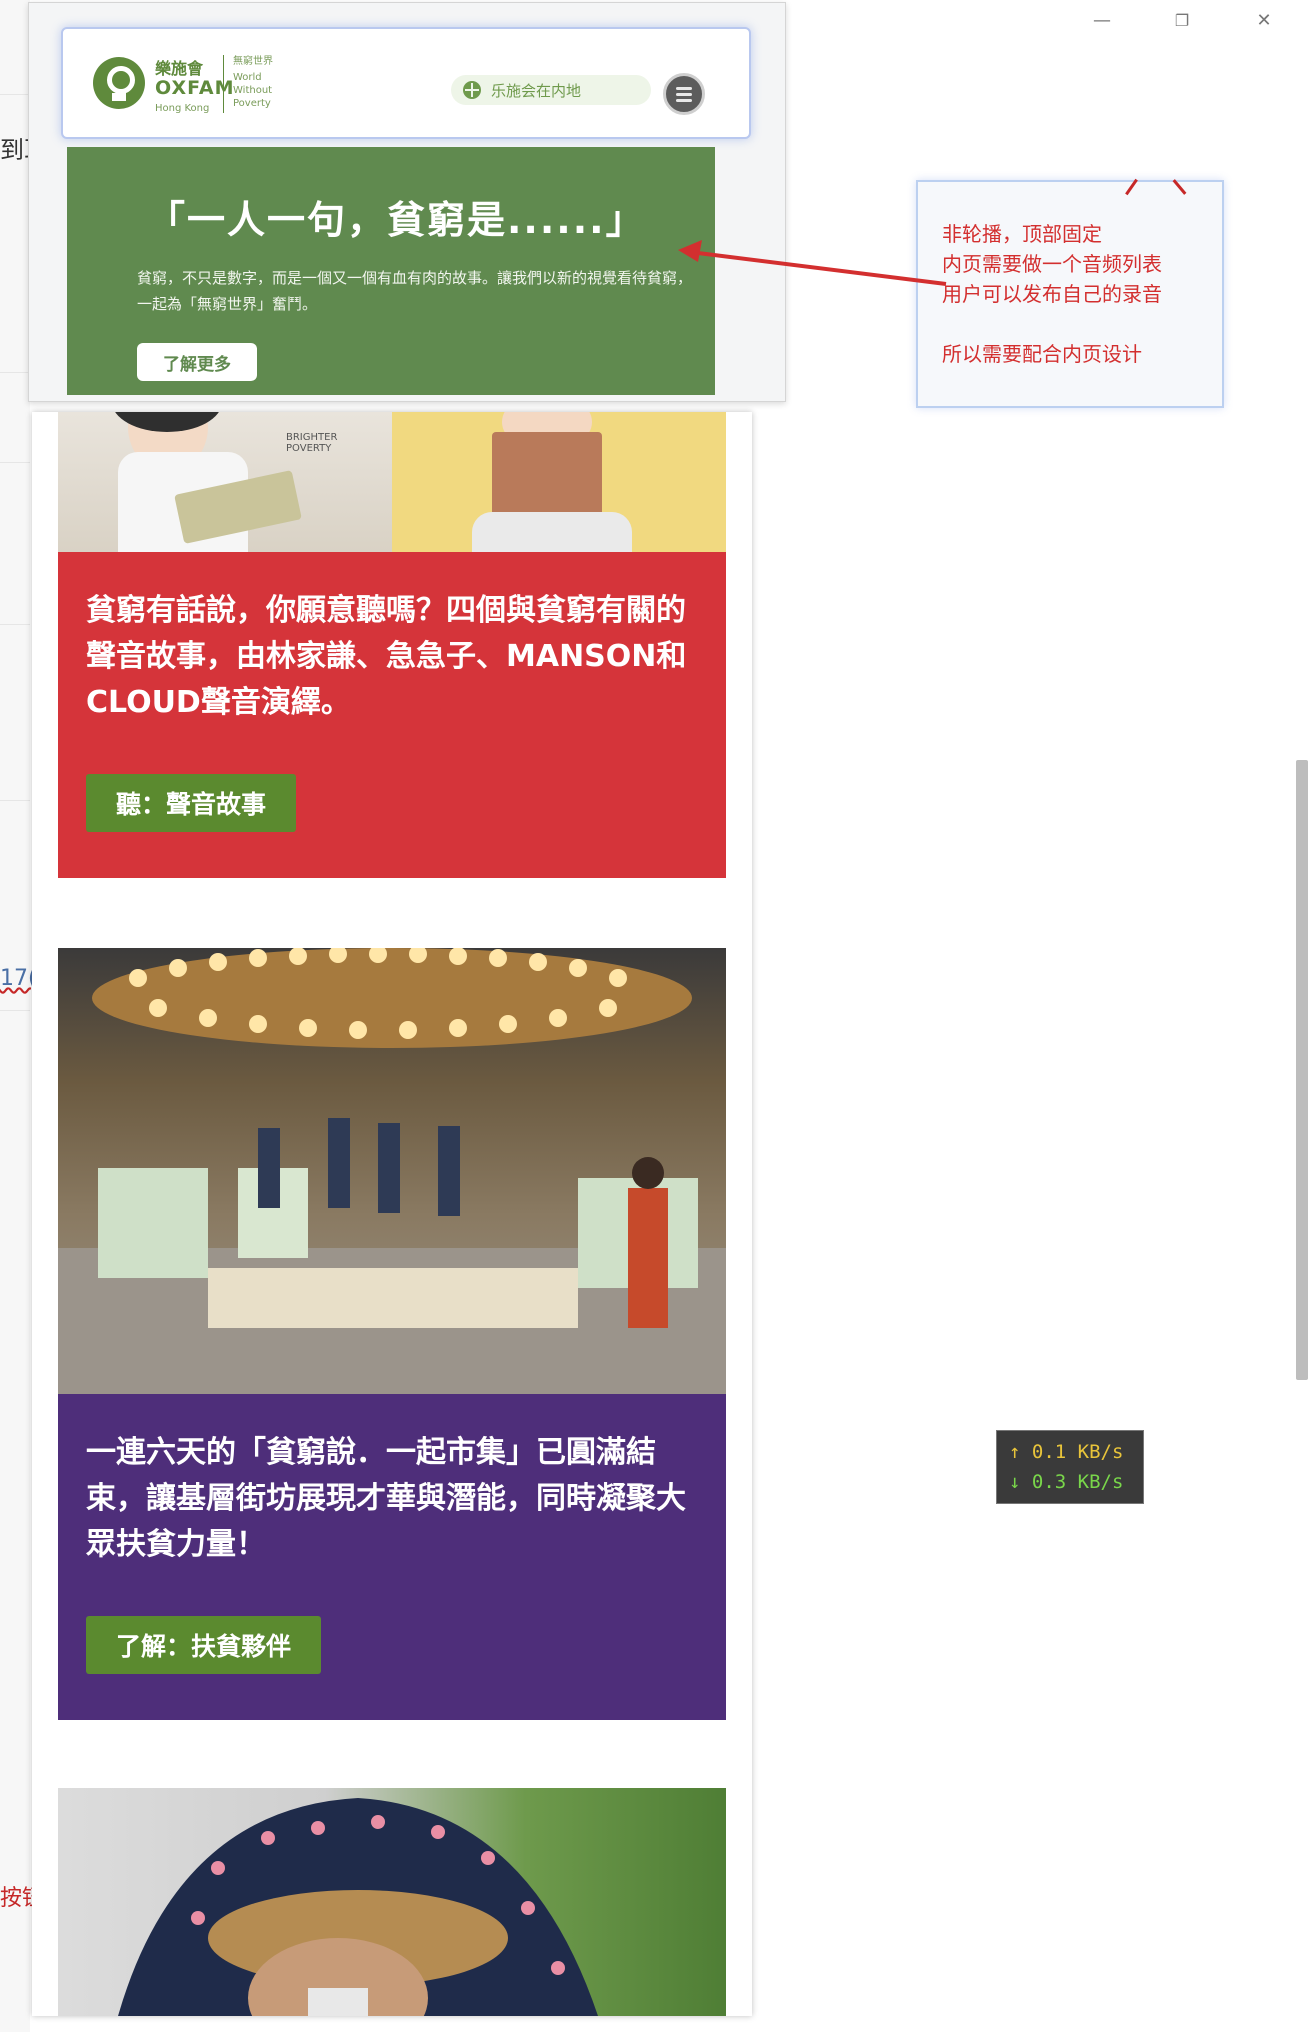 Image resolution: width=1308 pixels, height=2032 pixels. I want to click on umbrella-photo-illustration, so click(358, 1907).